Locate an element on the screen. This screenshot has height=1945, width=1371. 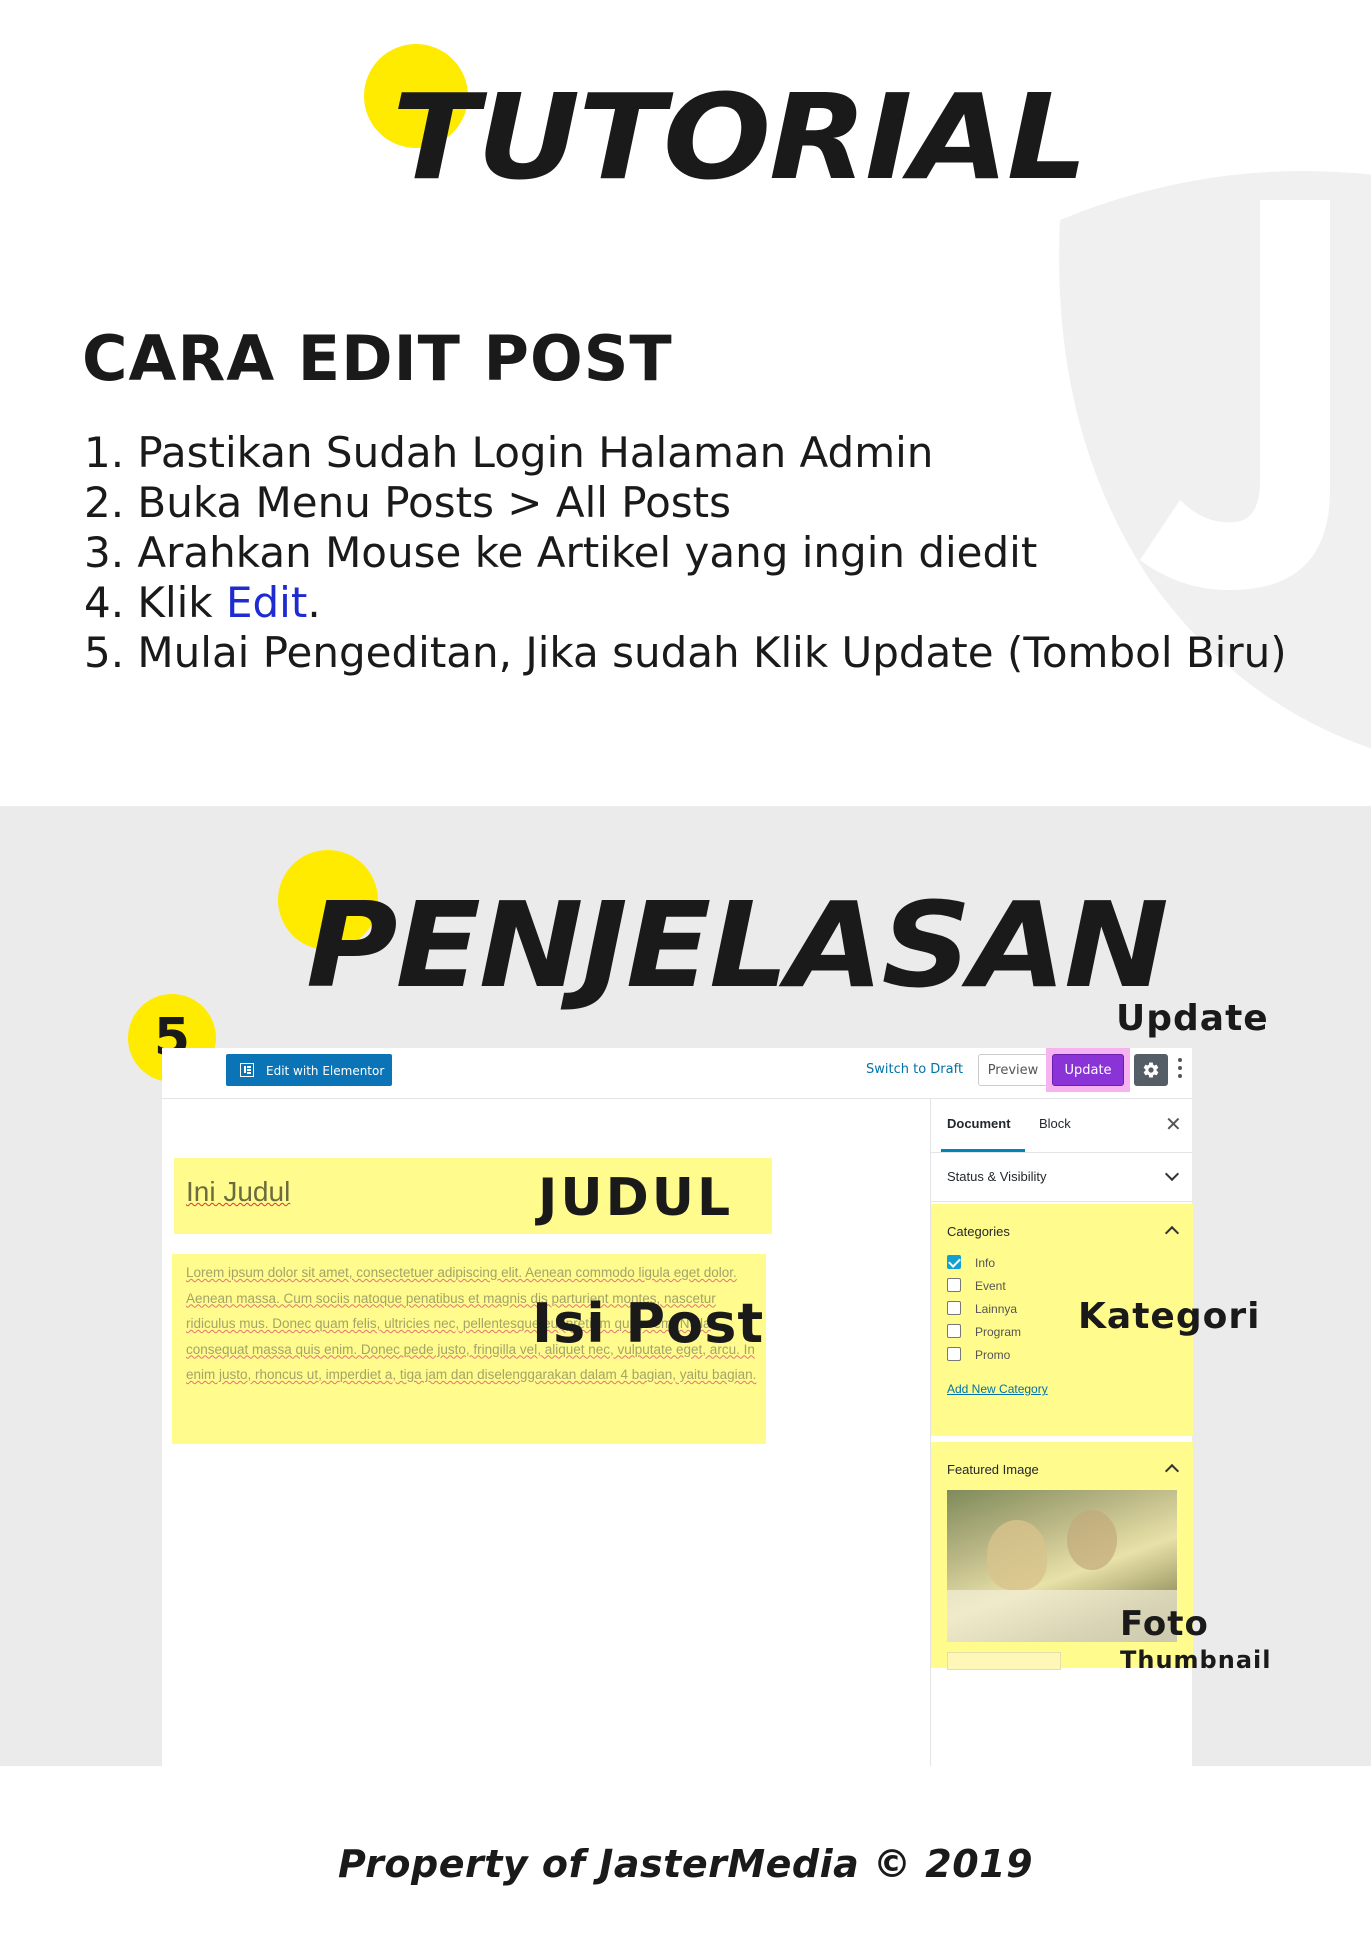
post-title-input: Ini Judul is located at coordinates (238, 1192).